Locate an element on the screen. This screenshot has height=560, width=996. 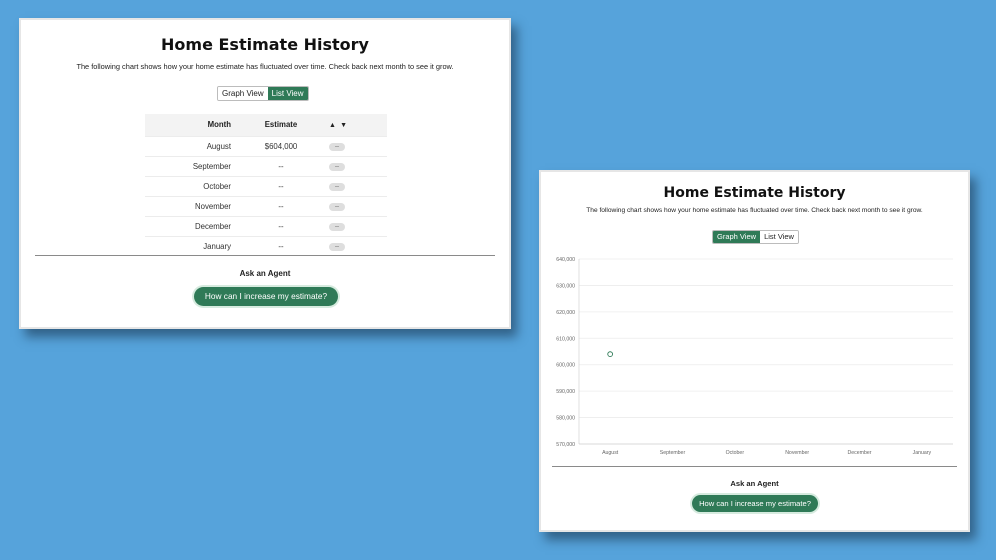
x-tick-label: August is located at coordinates (610, 453).